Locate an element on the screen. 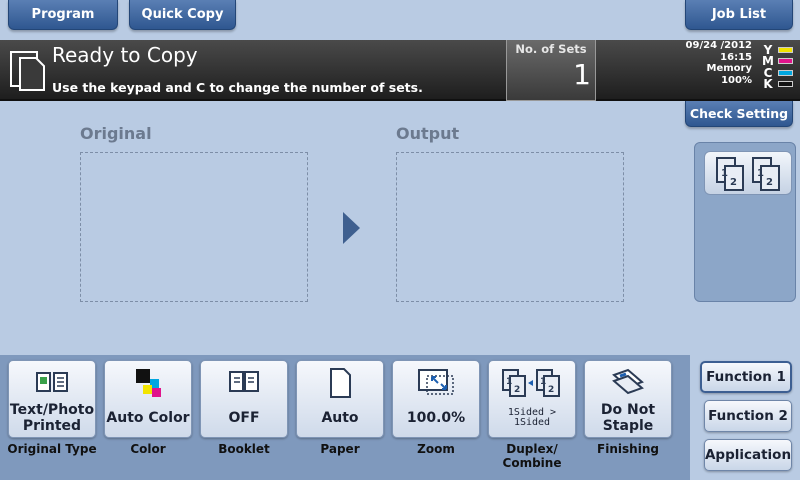 The height and width of the screenshot is (480, 800). original-type-button: Text/Photo Printed is located at coordinates (52, 399).